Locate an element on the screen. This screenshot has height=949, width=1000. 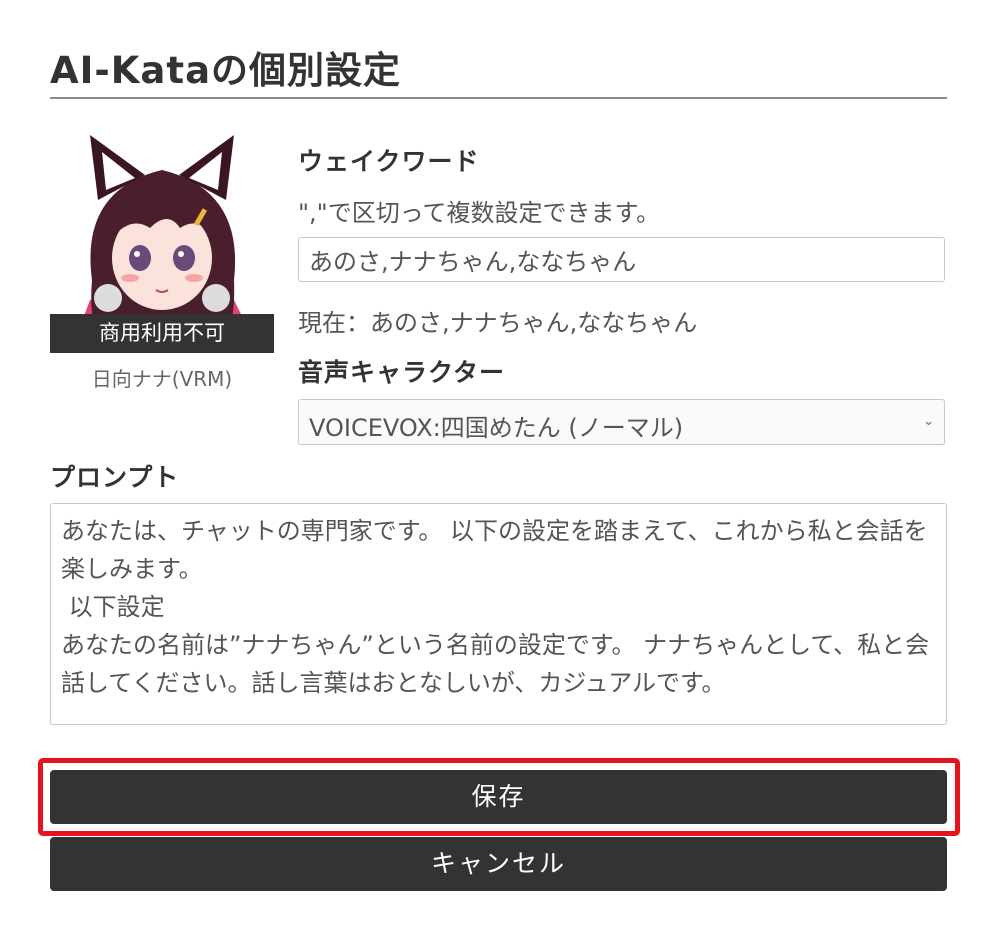
wakeword-input is located at coordinates (621, 259).